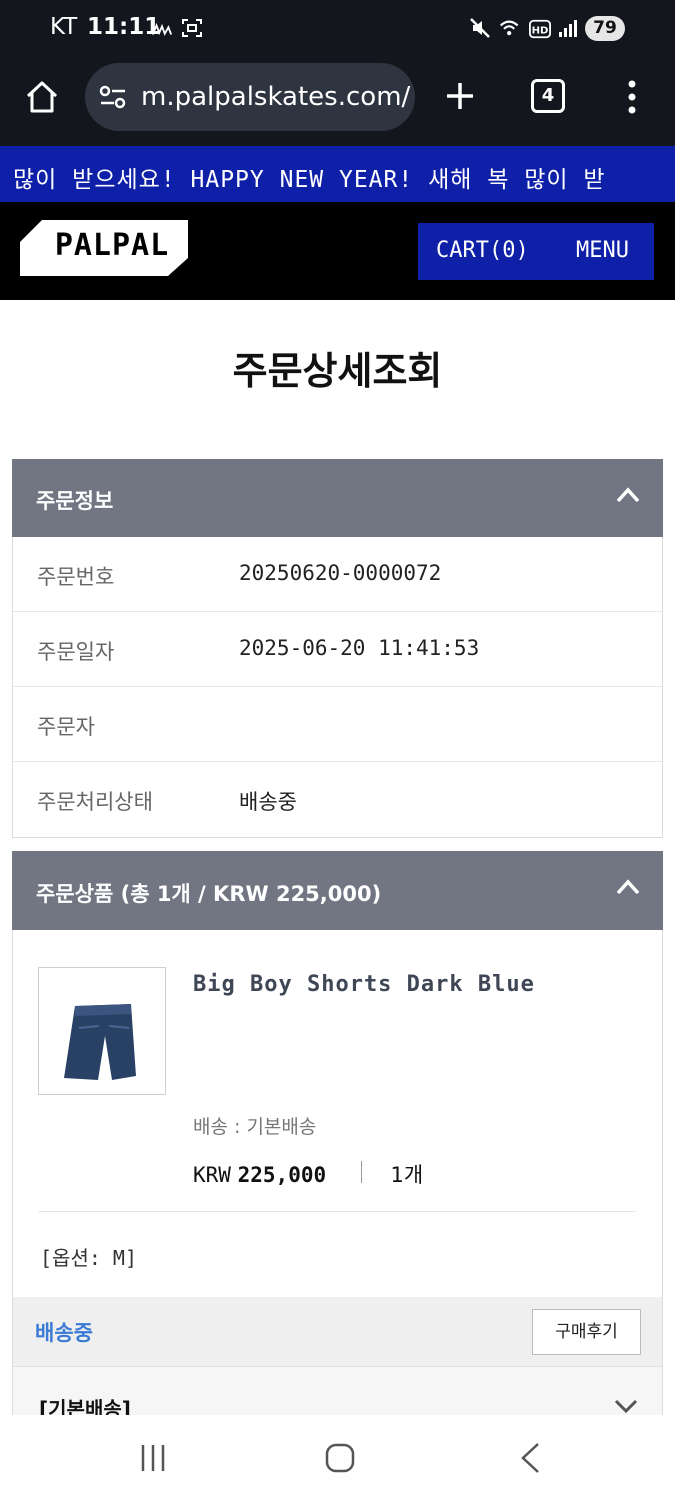 Image resolution: width=675 pixels, height=1500 pixels. I want to click on home-icon, so click(42, 97).